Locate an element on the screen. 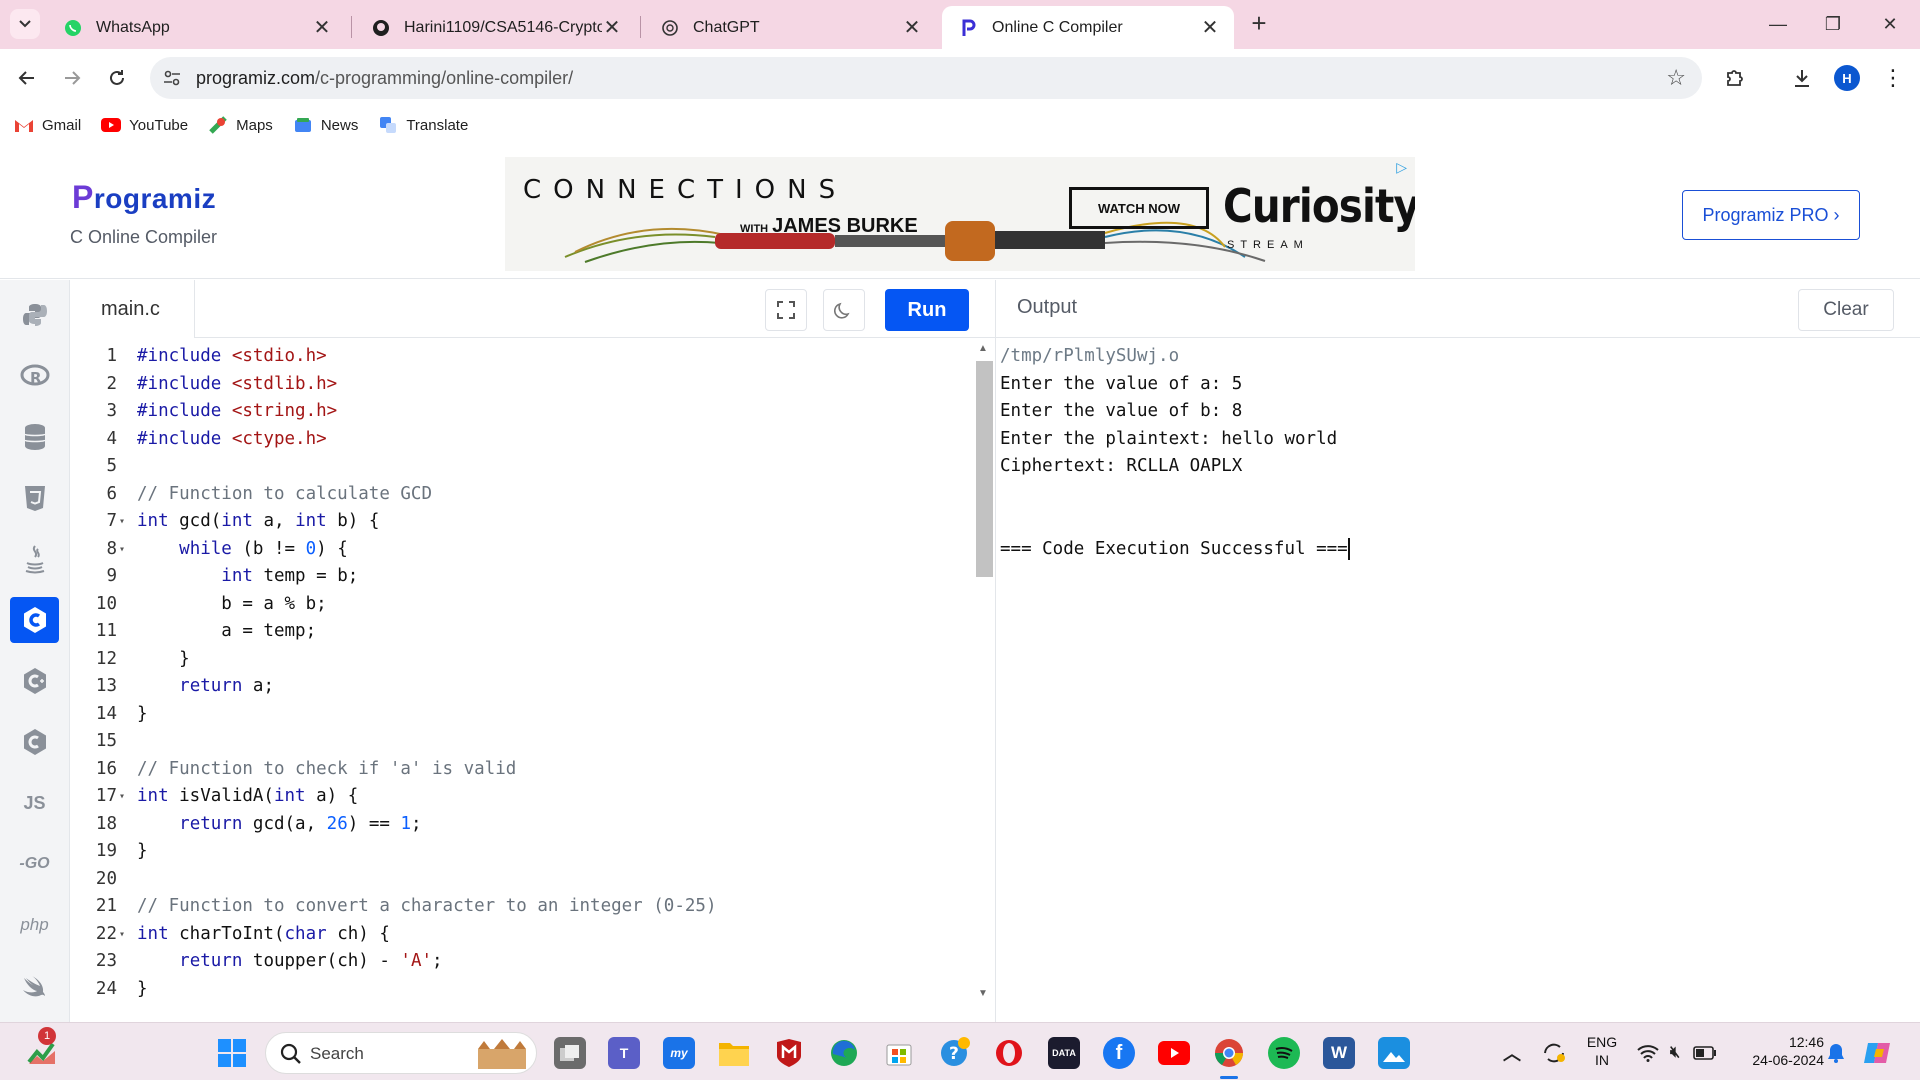 Image resolution: width=1920 pixels, height=1080 pixels. tab-whatsapp: WhatsApp ✕ is located at coordinates (196, 27).